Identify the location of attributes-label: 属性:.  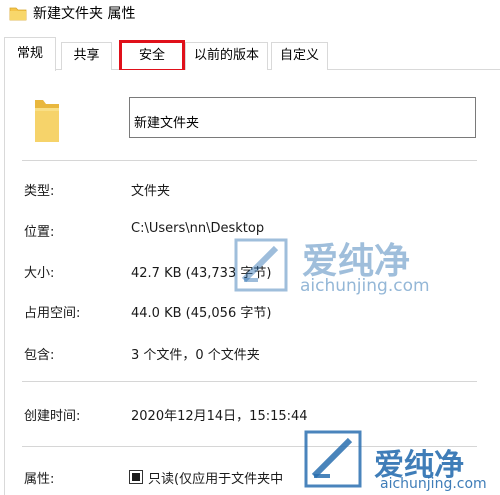
(39, 479).